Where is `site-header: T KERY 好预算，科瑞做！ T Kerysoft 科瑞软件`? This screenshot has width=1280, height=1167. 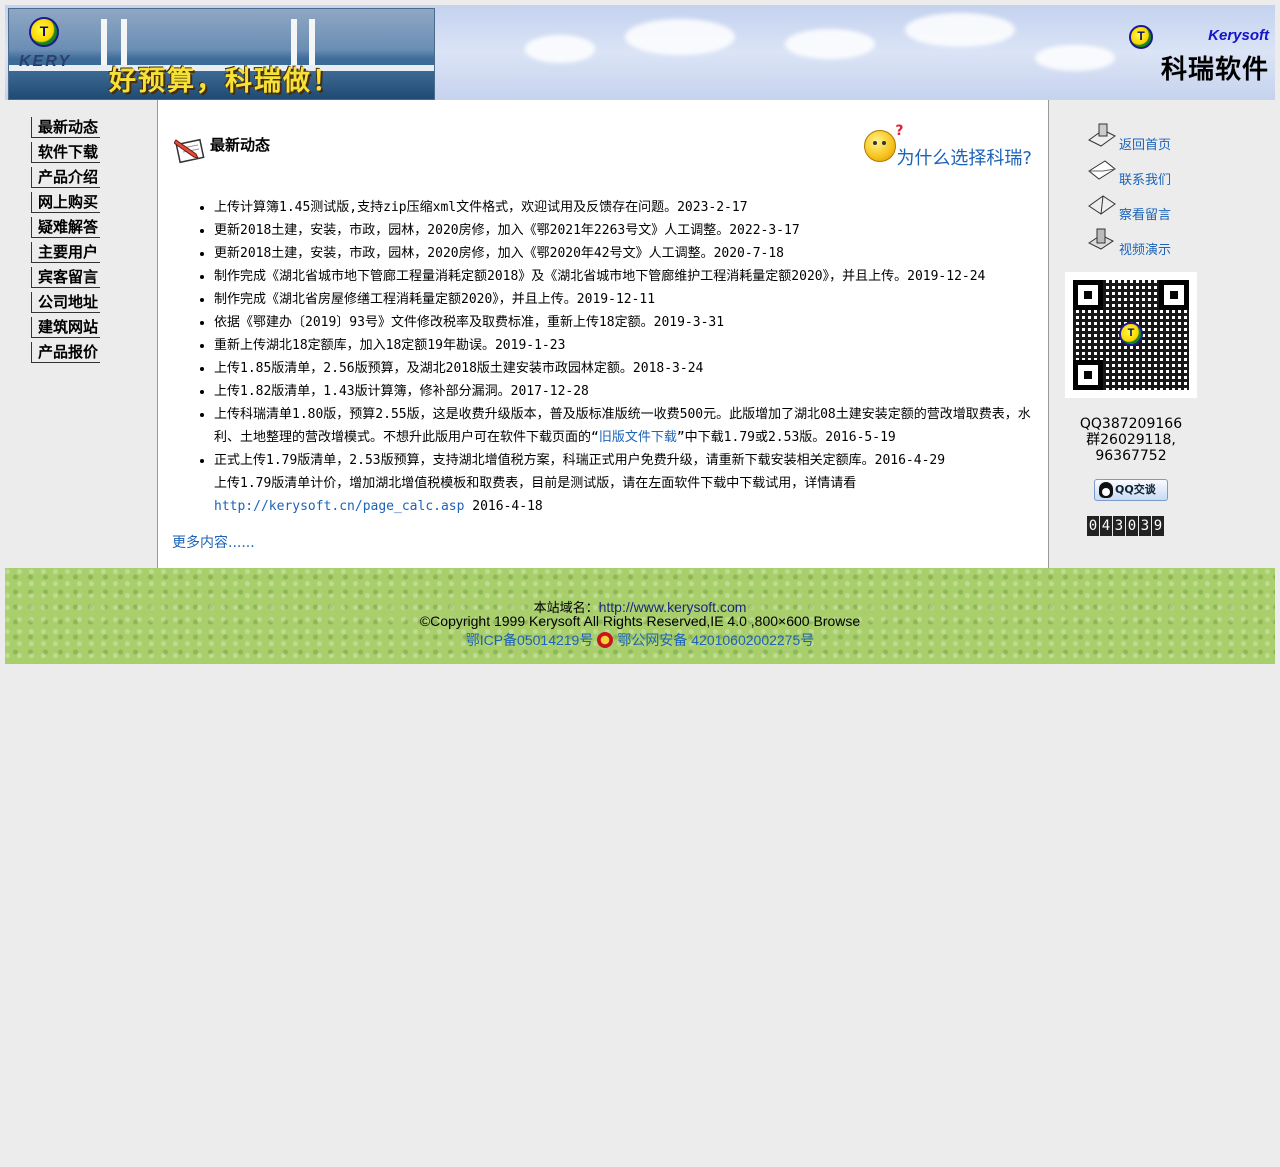
site-header: T KERY 好预算，科瑞做！ T Kerysoft 科瑞软件 is located at coordinates (640, 52).